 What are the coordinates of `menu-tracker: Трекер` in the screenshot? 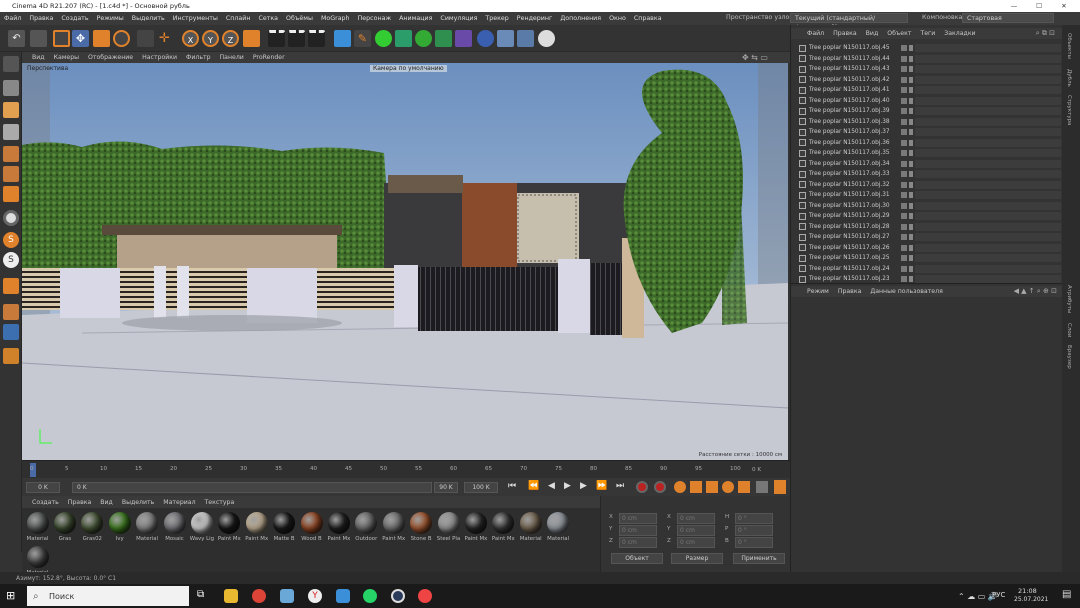 It's located at (496, 18).